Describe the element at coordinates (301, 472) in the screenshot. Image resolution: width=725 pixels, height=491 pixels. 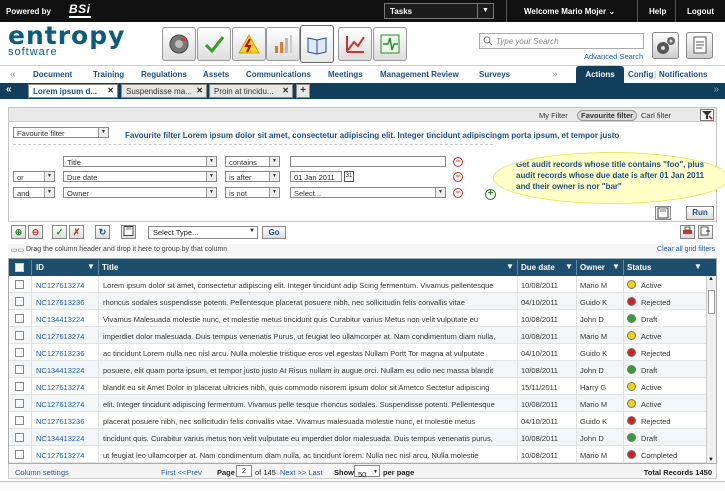
I see `next-last-link: Next >> Last` at that location.